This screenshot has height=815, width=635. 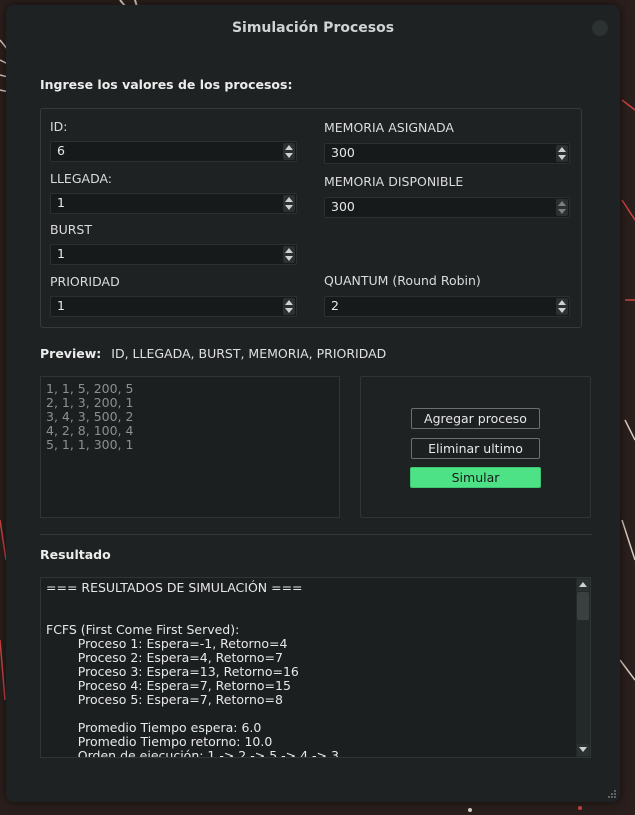 I want to click on preview-line: 3, 4, 3, 500, 2, so click(x=90, y=416).